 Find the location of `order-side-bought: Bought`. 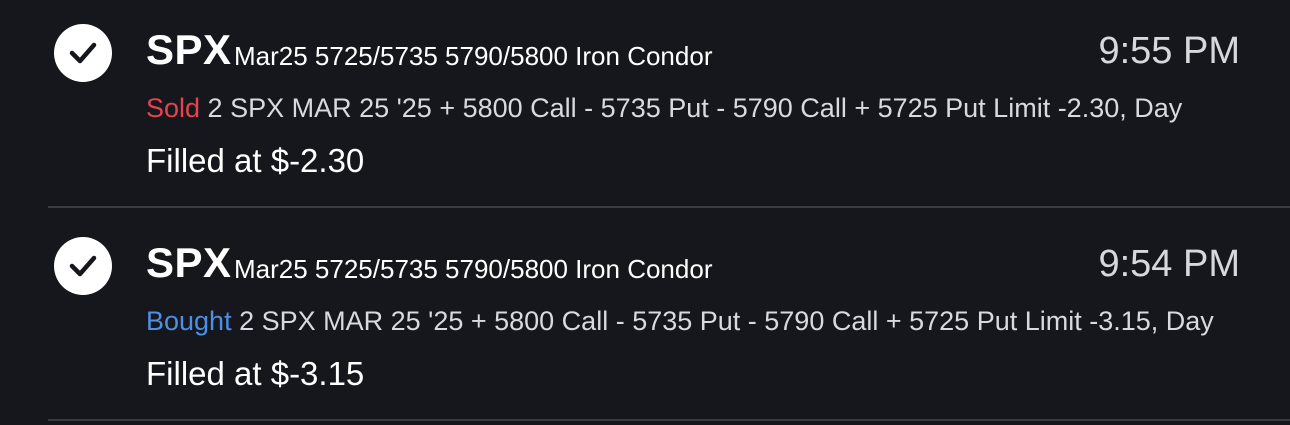

order-side-bought: Bought is located at coordinates (189, 321).